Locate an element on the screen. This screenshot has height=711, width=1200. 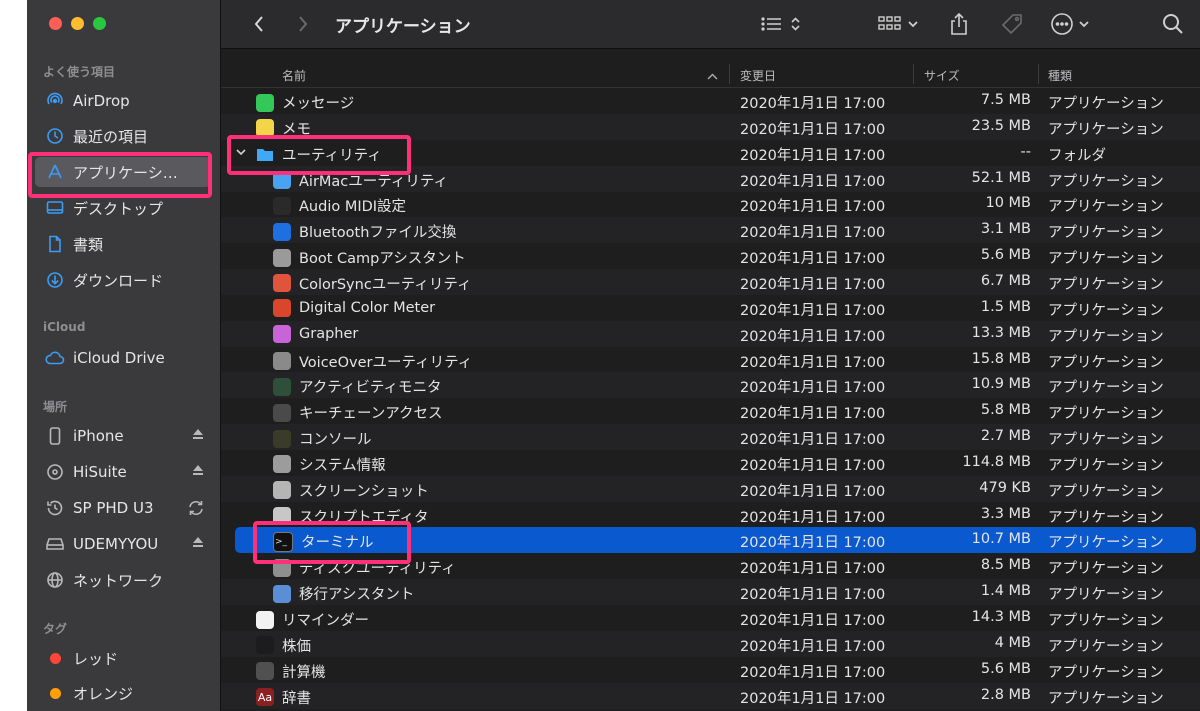
sidebar-item-hisuite: HiSuite is located at coordinates (123, 472).